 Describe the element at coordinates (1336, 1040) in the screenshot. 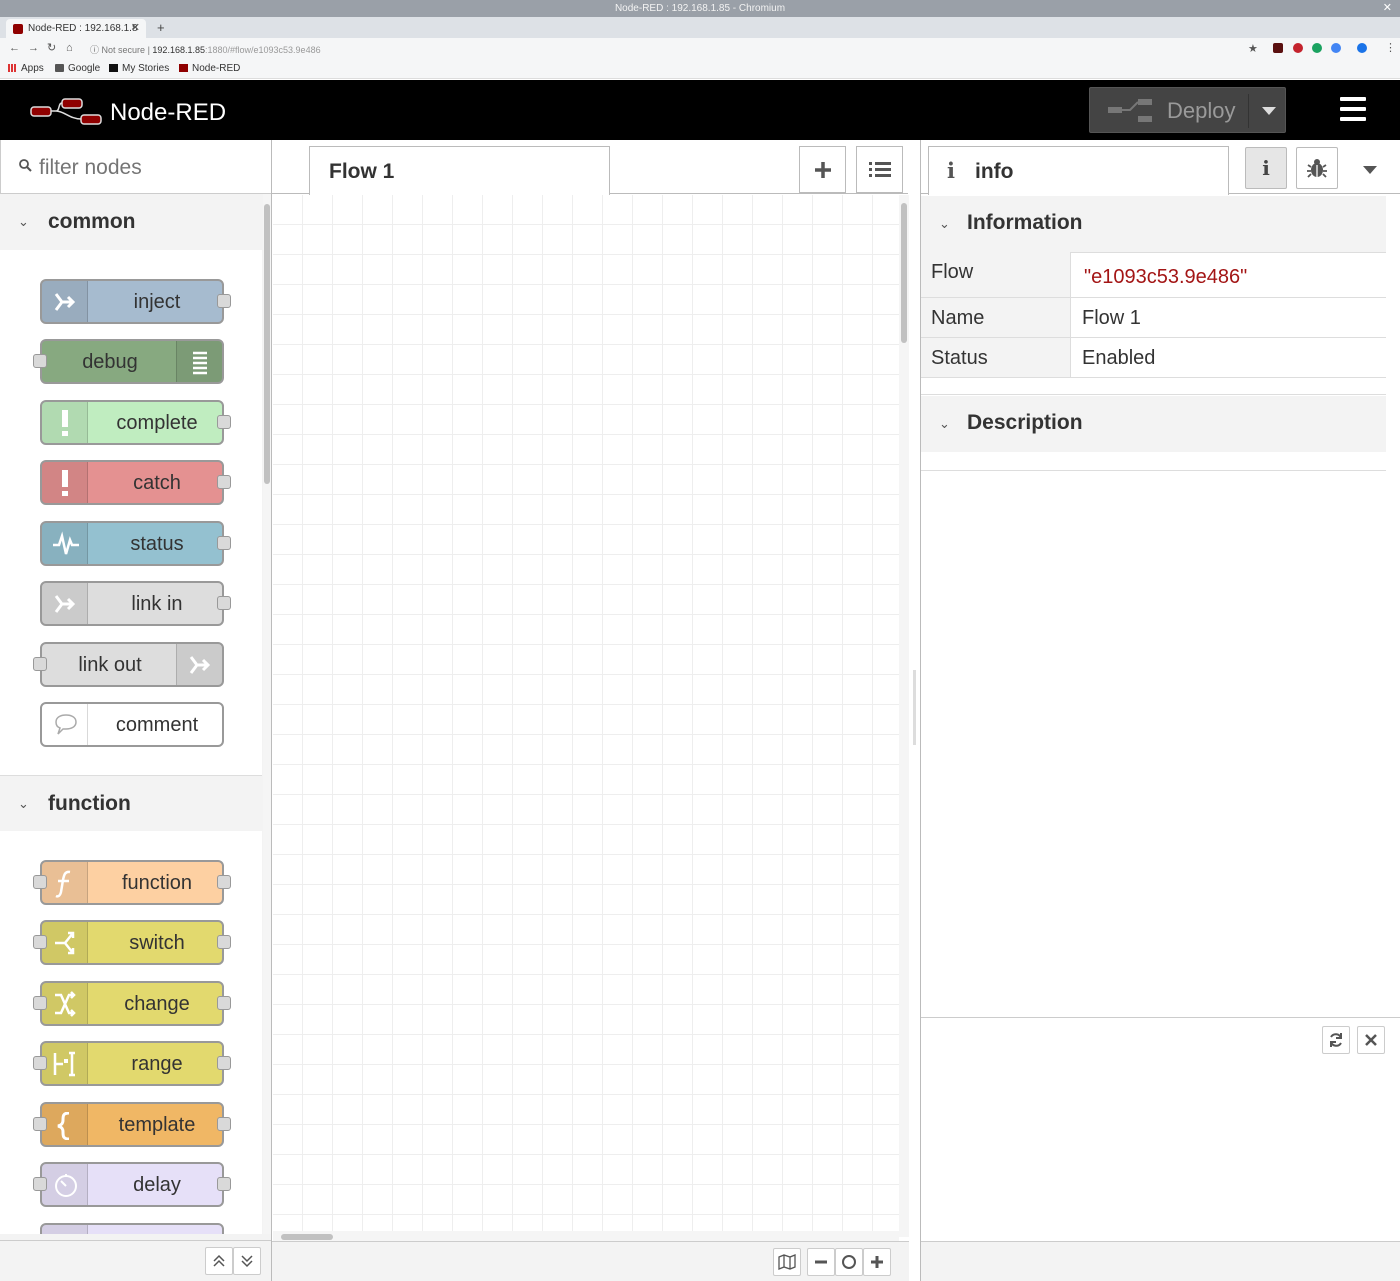

I see `refresh-icon` at that location.